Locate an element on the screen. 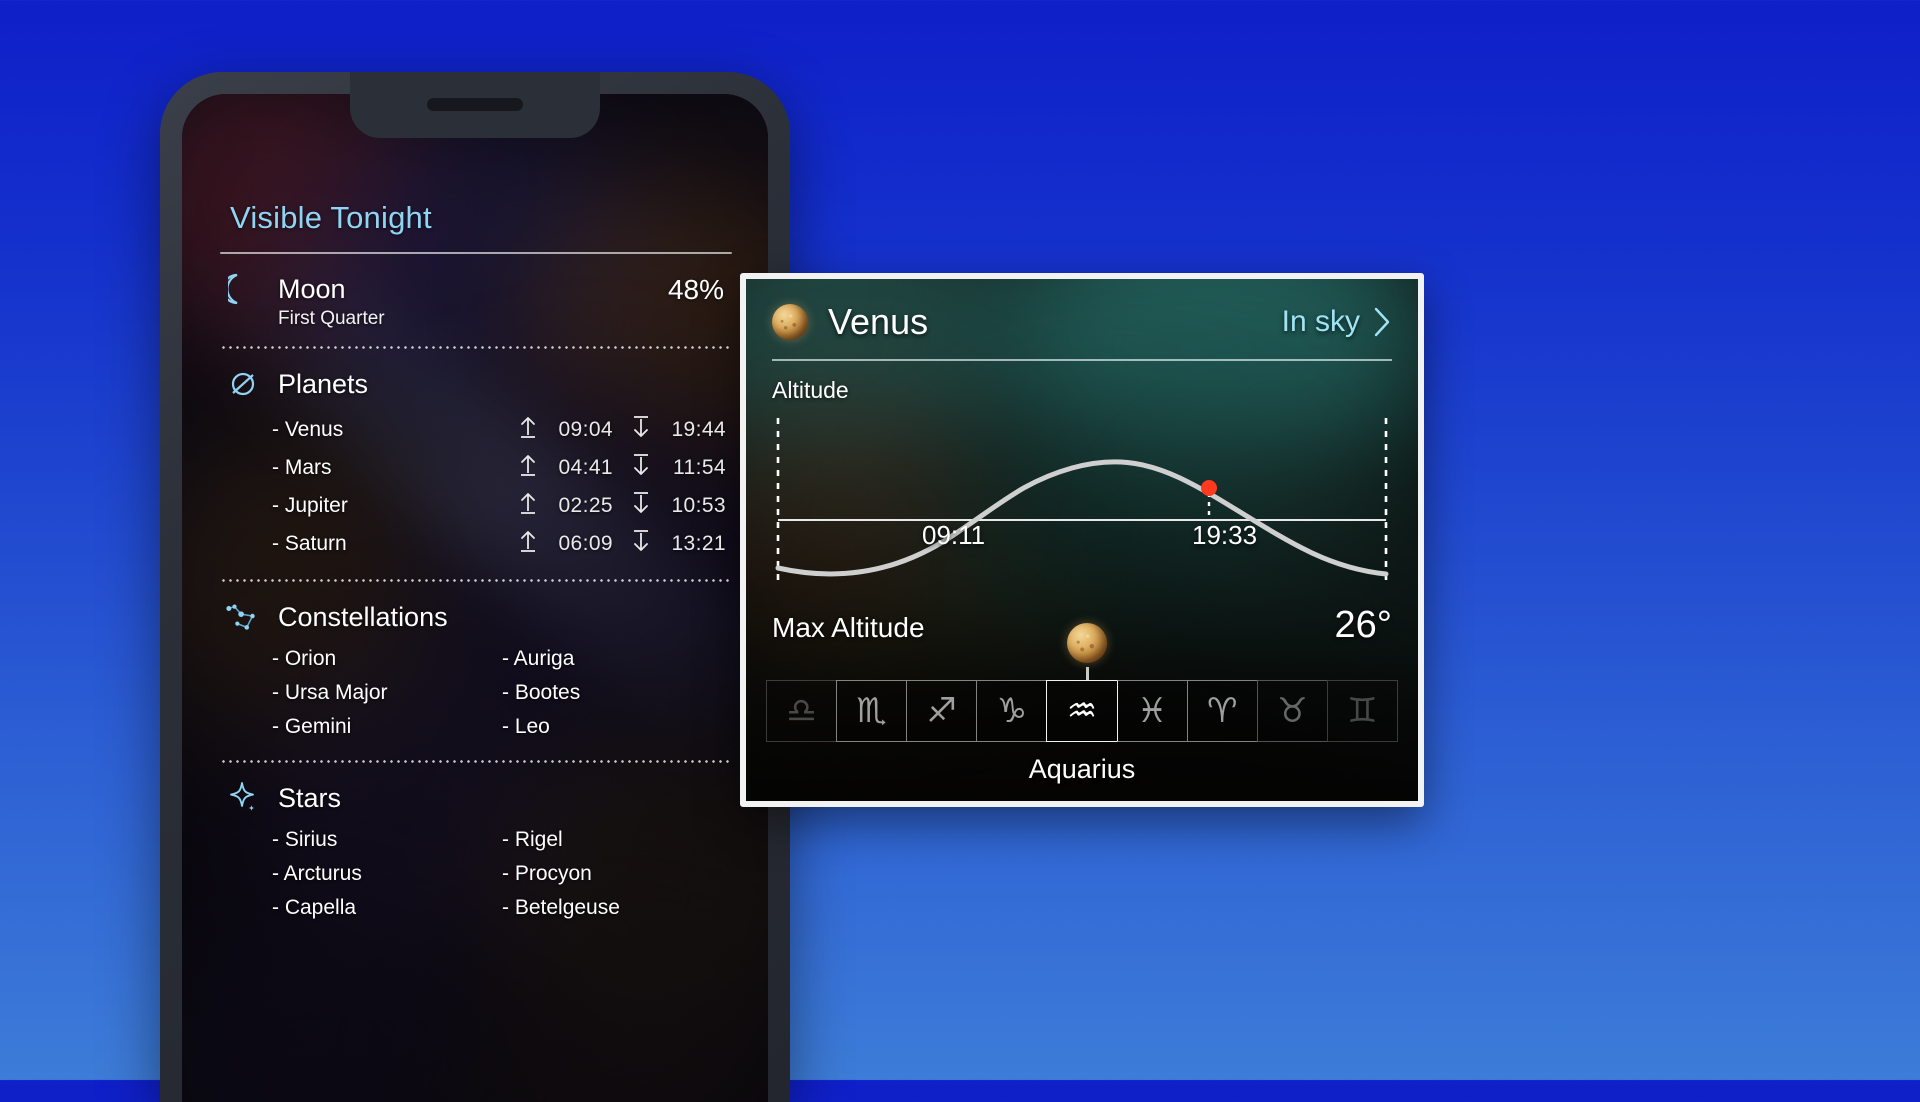 The image size is (1920, 1102). list-item: - Capella is located at coordinates (387, 908).